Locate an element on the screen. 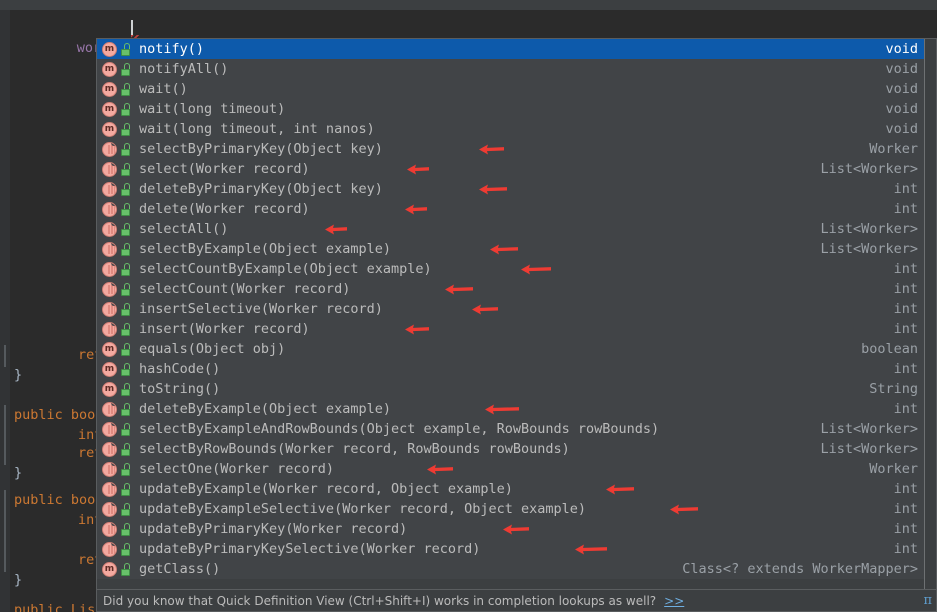 The height and width of the screenshot is (612, 937). completion-item: m hashCode() int is located at coordinates (511, 369).